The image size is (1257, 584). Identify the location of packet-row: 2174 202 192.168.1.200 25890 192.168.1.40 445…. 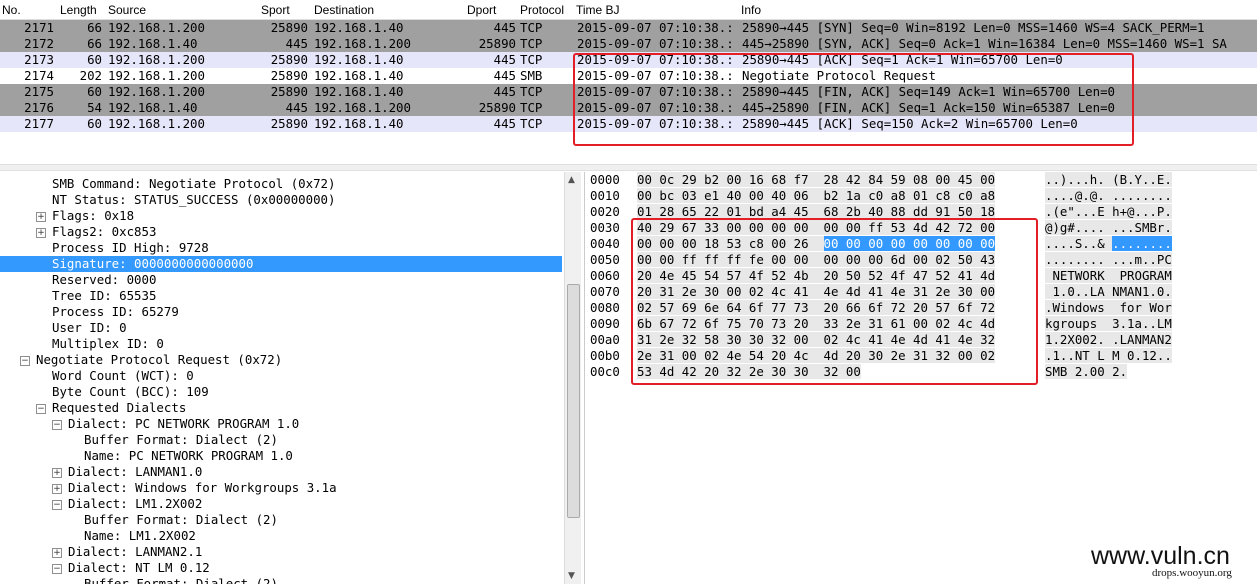
(628, 76).